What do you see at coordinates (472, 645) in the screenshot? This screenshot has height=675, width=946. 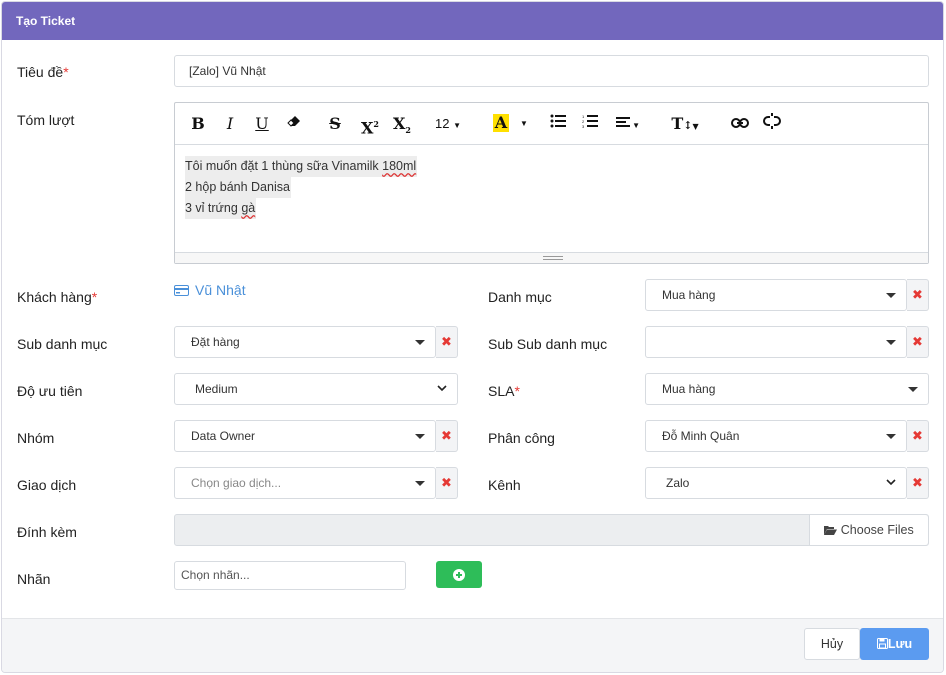 I see `modal-footer: Hủy Lưu` at bounding box center [472, 645].